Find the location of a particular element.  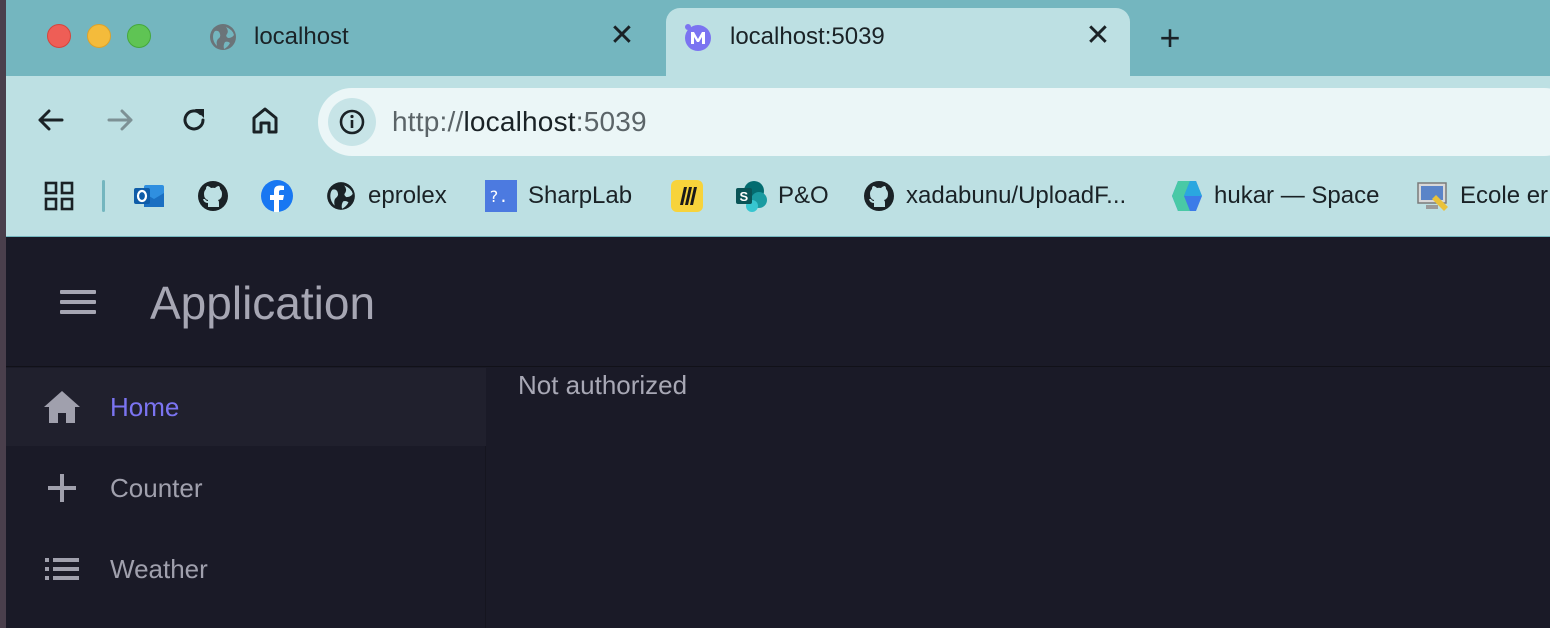

bookmark-hukar-space: hukar — Space is located at coordinates (1274, 196).